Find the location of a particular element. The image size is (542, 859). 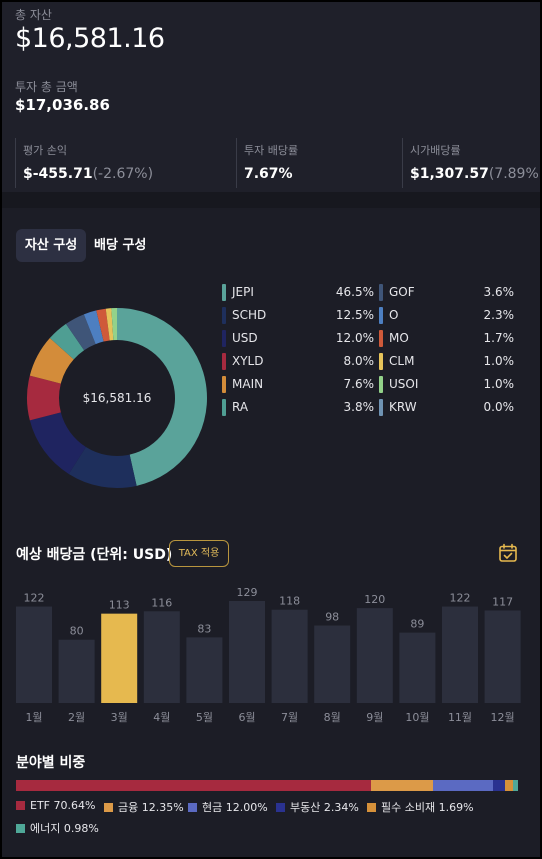

month-label: 3월 is located at coordinates (119, 717).